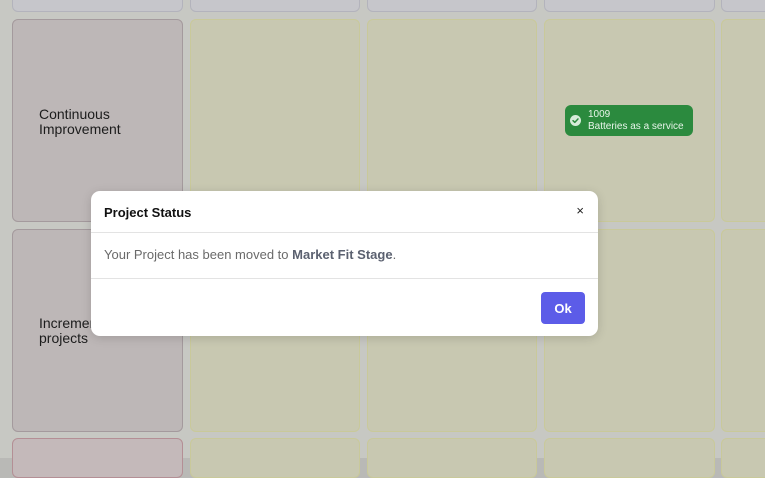 This screenshot has width=765, height=478. What do you see at coordinates (575, 120) in the screenshot?
I see `check-circle-icon` at bounding box center [575, 120].